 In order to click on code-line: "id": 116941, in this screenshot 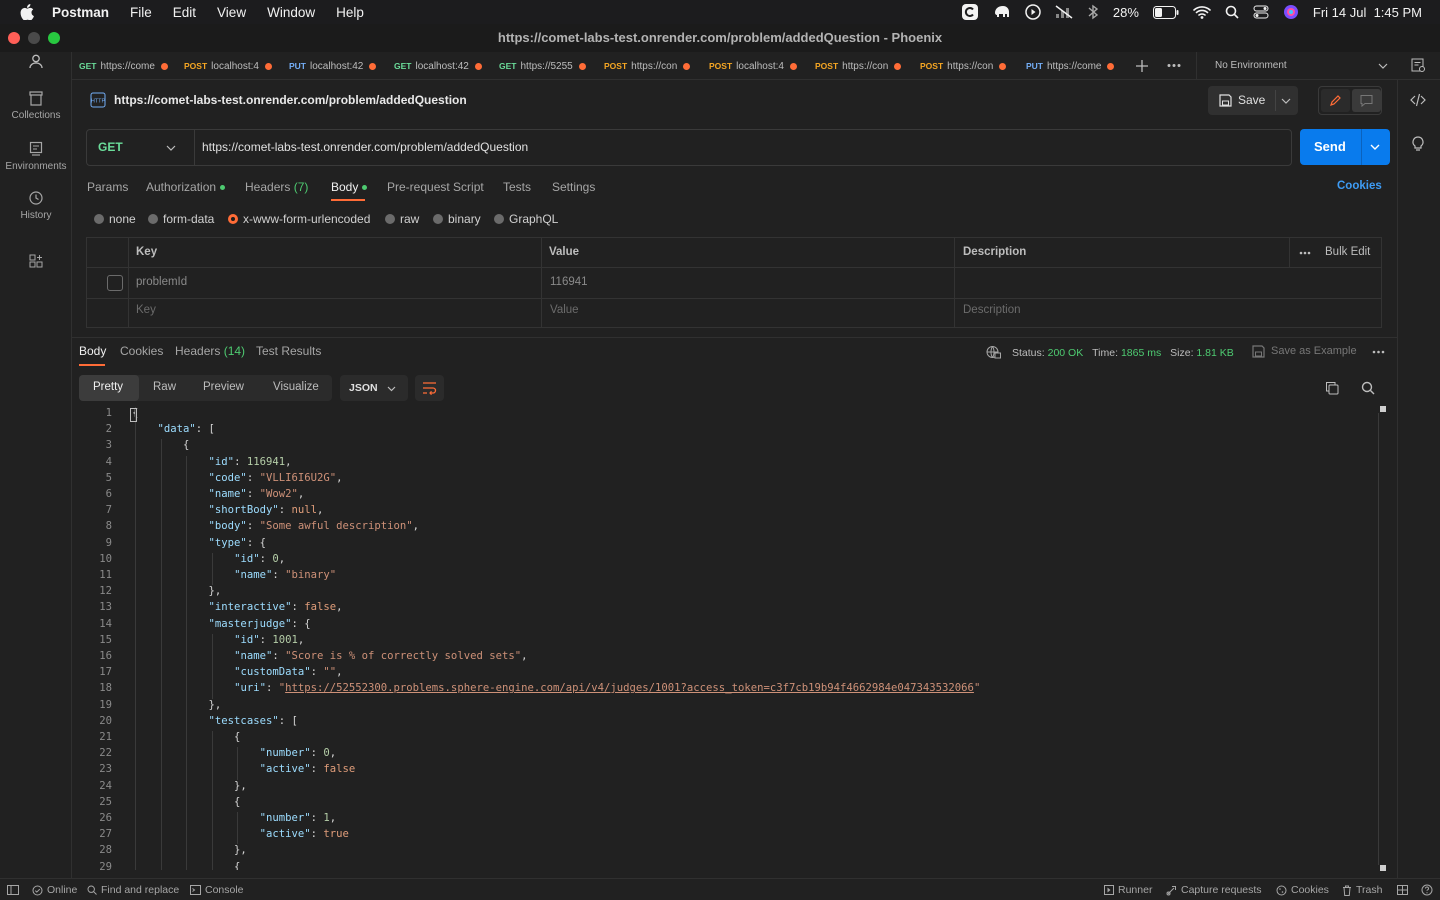, I will do `click(212, 462)`.